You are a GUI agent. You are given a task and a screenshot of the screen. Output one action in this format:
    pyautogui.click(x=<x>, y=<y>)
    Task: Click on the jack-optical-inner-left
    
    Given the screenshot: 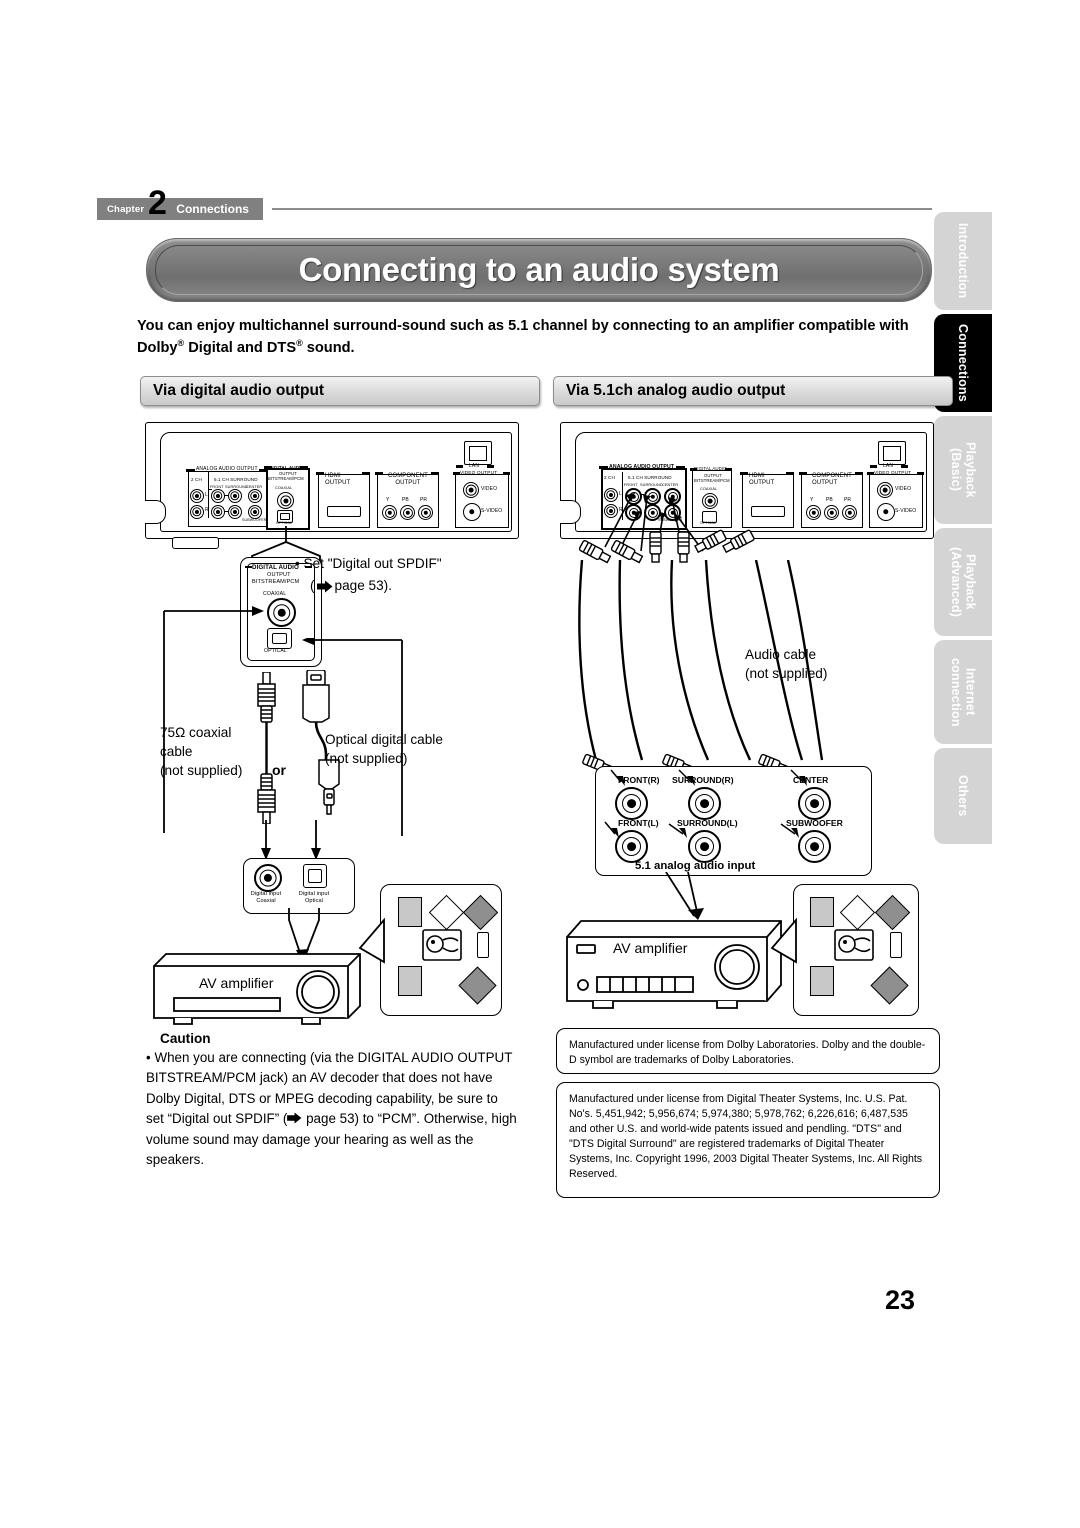 What is the action you would take?
    pyautogui.click(x=285, y=516)
    